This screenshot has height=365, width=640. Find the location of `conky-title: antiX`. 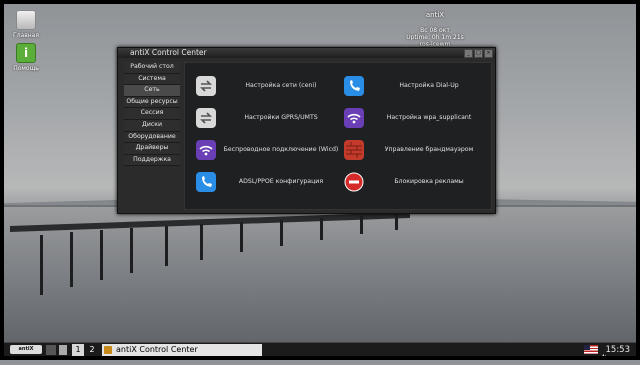

conky-title: antiX is located at coordinates (435, 15).